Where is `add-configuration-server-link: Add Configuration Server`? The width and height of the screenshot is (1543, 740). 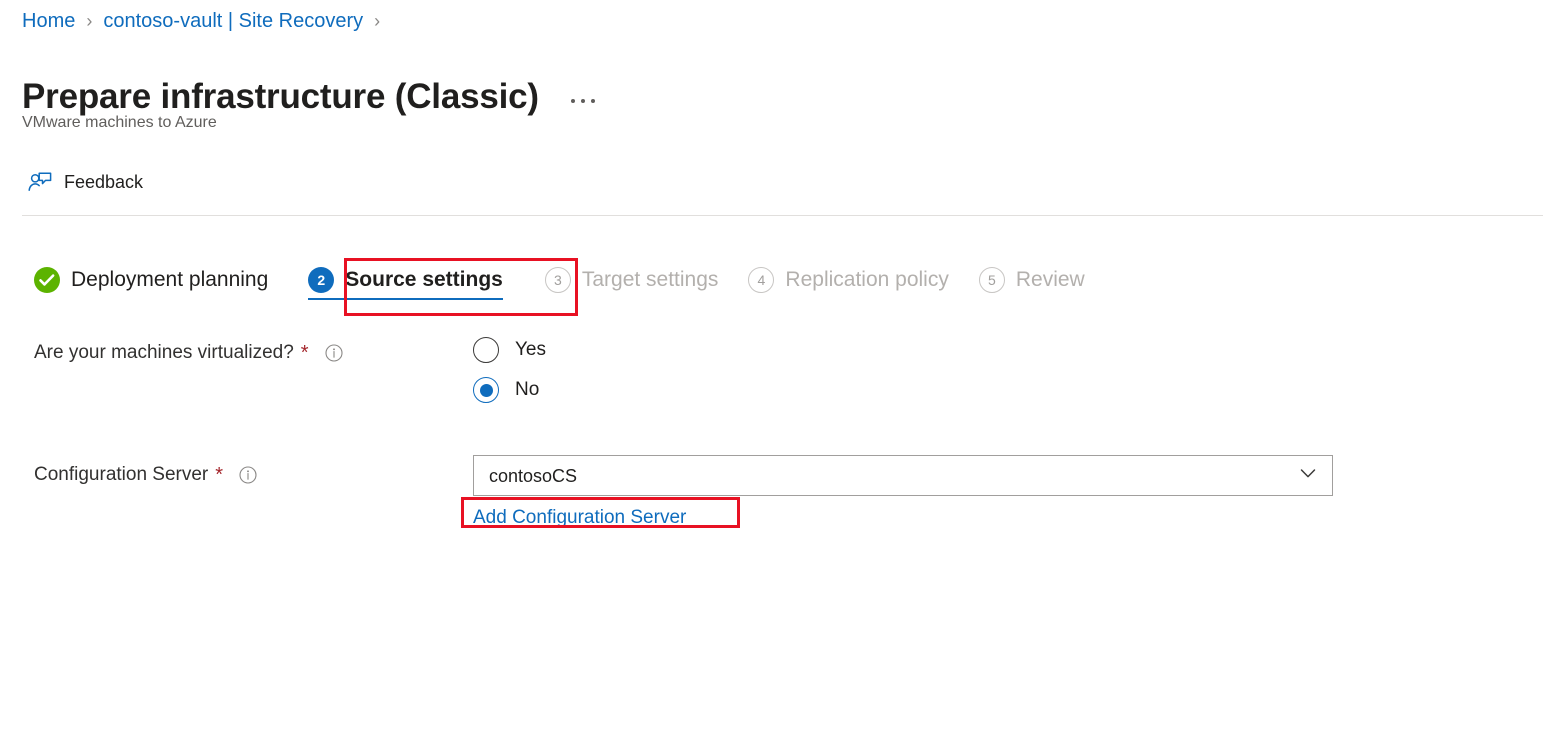
add-configuration-server-link: Add Configuration Server is located at coordinates (579, 517).